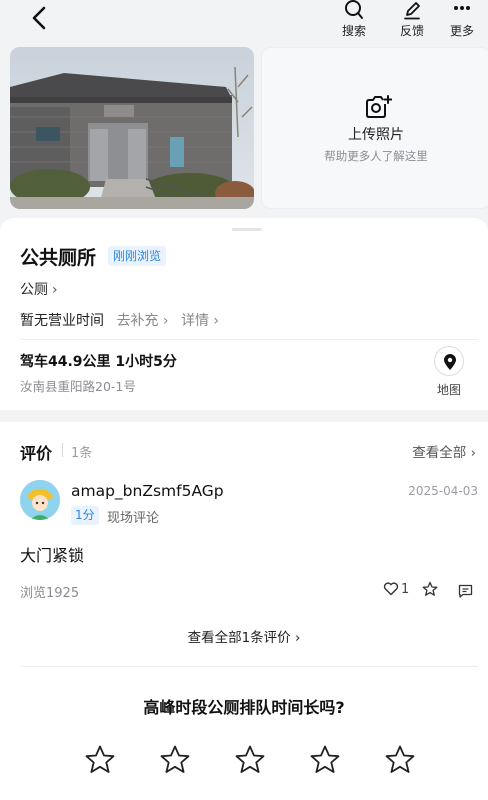  I want to click on review-username: amap_bnZsmf5AGp, so click(147, 491).